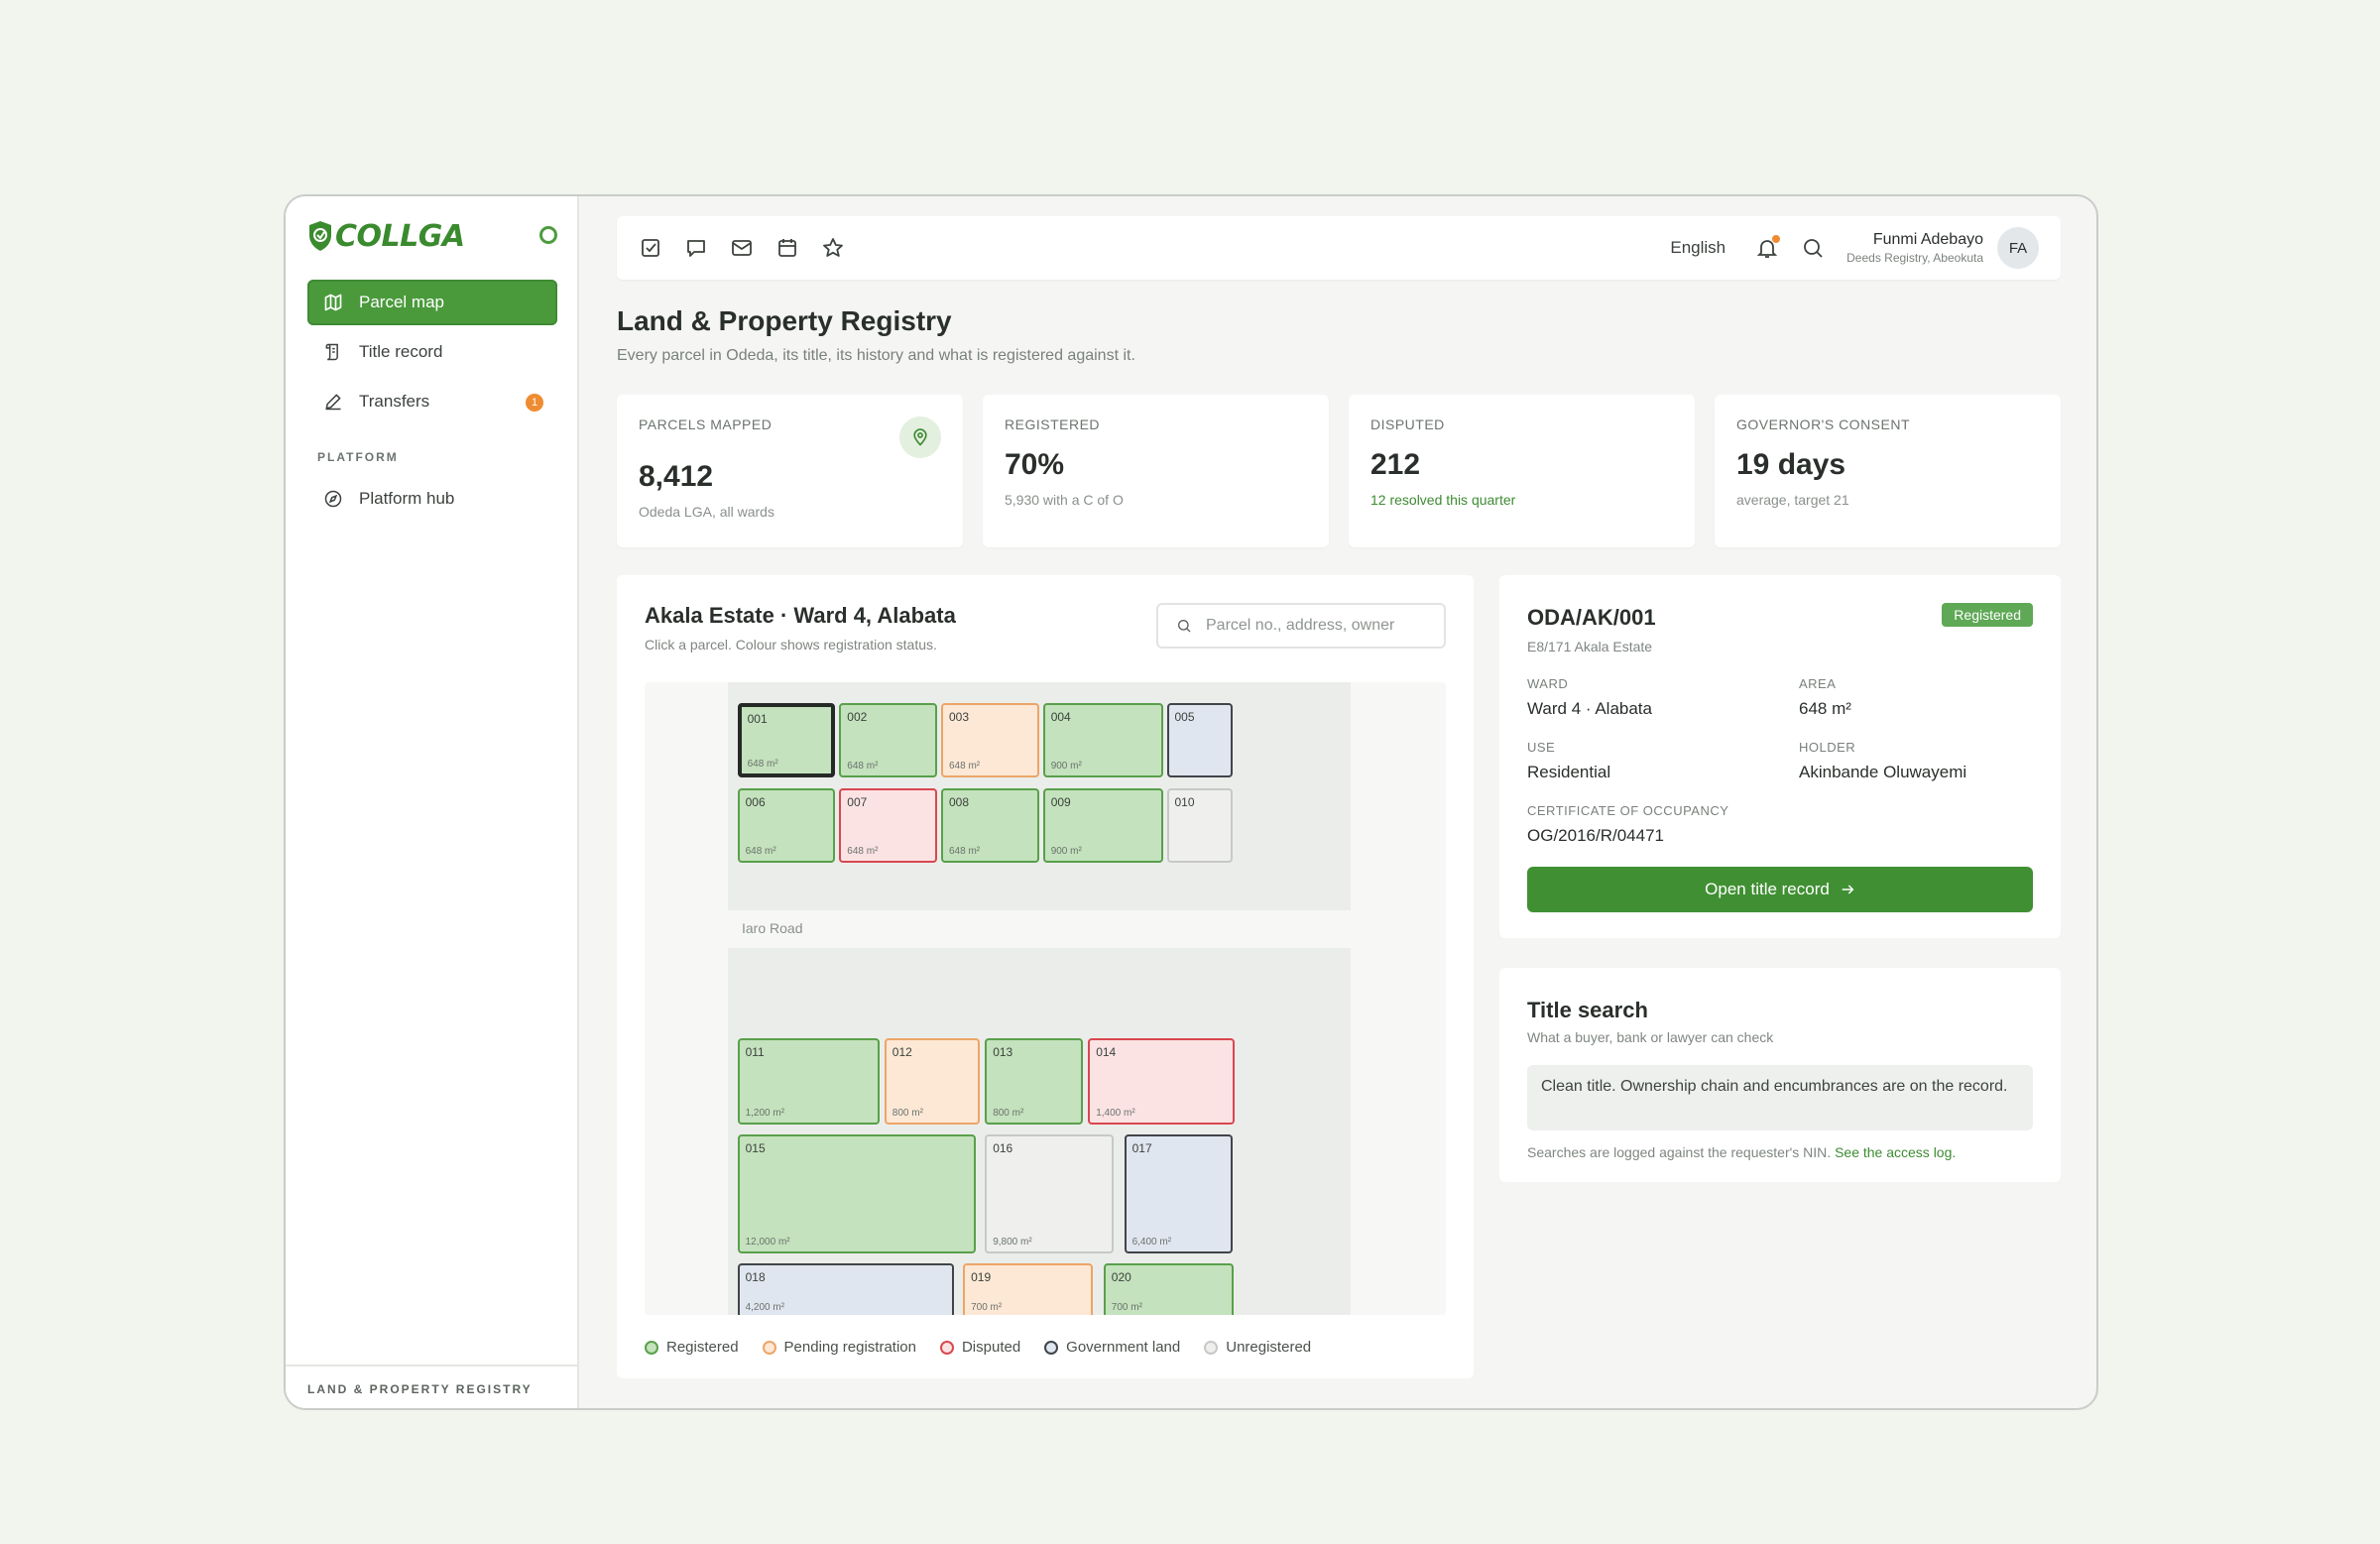 This screenshot has height=1544, width=2380. I want to click on field-label: USE, so click(1541, 747).